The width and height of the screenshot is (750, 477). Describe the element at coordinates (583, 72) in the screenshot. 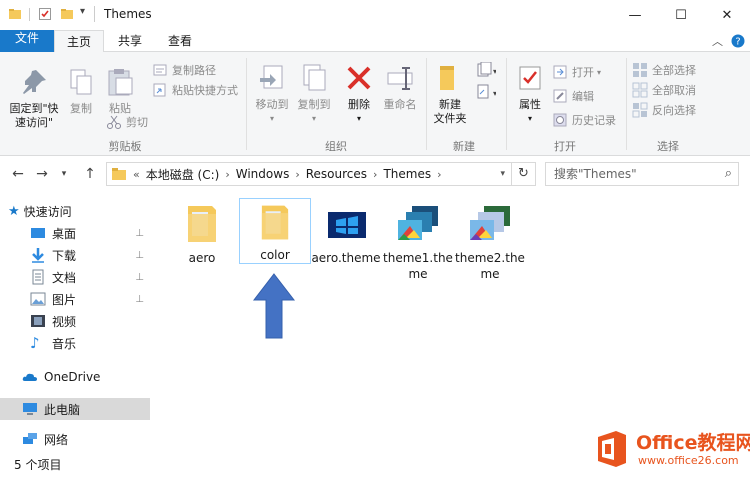

I see `open-label: 打开` at that location.